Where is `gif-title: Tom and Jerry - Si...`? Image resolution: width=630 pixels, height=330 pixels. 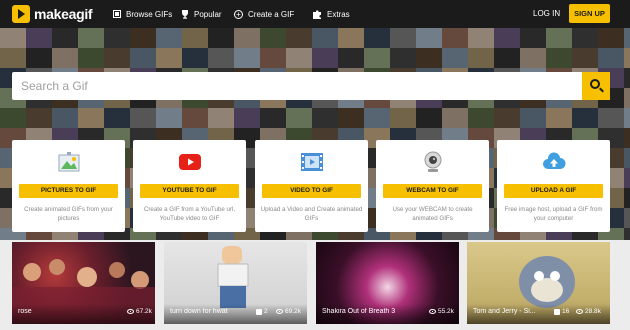
gif-title: Tom and Jerry - Si... is located at coordinates (504, 311).